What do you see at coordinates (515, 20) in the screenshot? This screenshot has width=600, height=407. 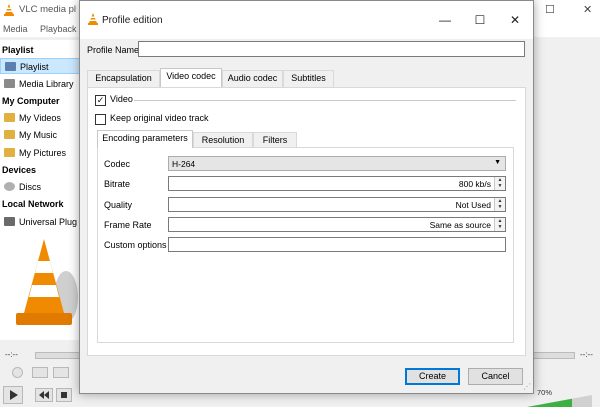 I see `close-icon: ✕` at bounding box center [515, 20].